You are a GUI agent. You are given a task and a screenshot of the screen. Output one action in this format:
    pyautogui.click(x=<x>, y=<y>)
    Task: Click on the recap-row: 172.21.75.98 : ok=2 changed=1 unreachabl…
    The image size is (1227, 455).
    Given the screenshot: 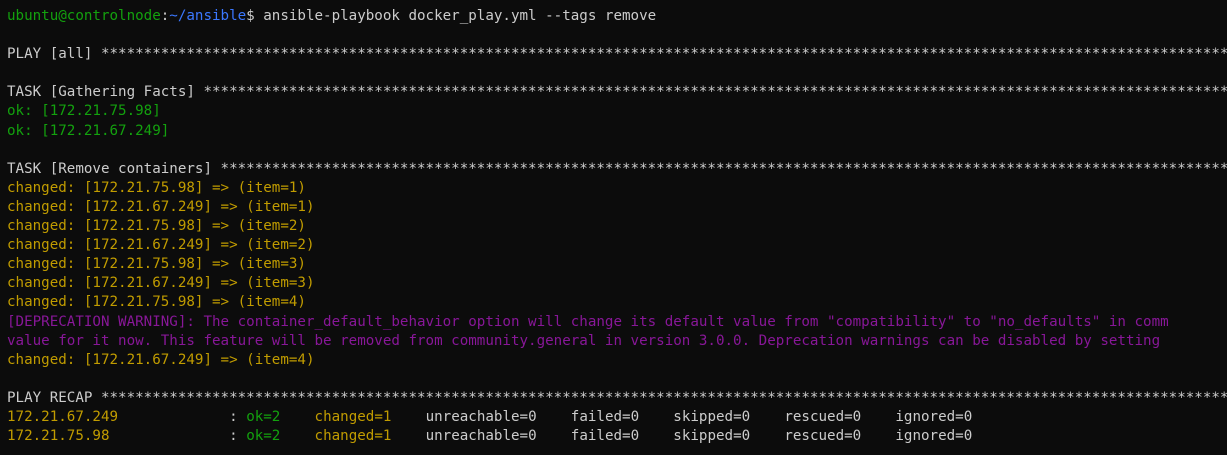 What is the action you would take?
    pyautogui.click(x=617, y=436)
    